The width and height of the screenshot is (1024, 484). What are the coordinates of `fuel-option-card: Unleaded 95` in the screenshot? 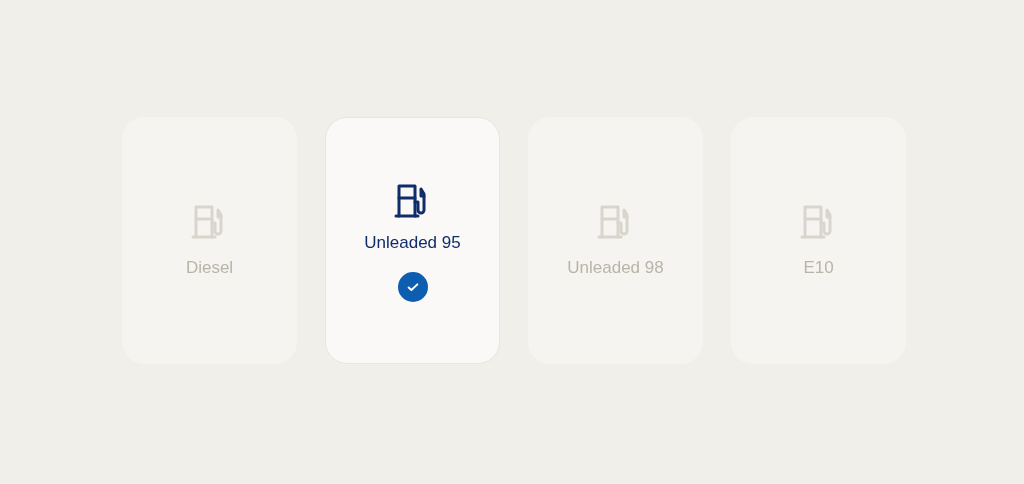 It's located at (412, 240).